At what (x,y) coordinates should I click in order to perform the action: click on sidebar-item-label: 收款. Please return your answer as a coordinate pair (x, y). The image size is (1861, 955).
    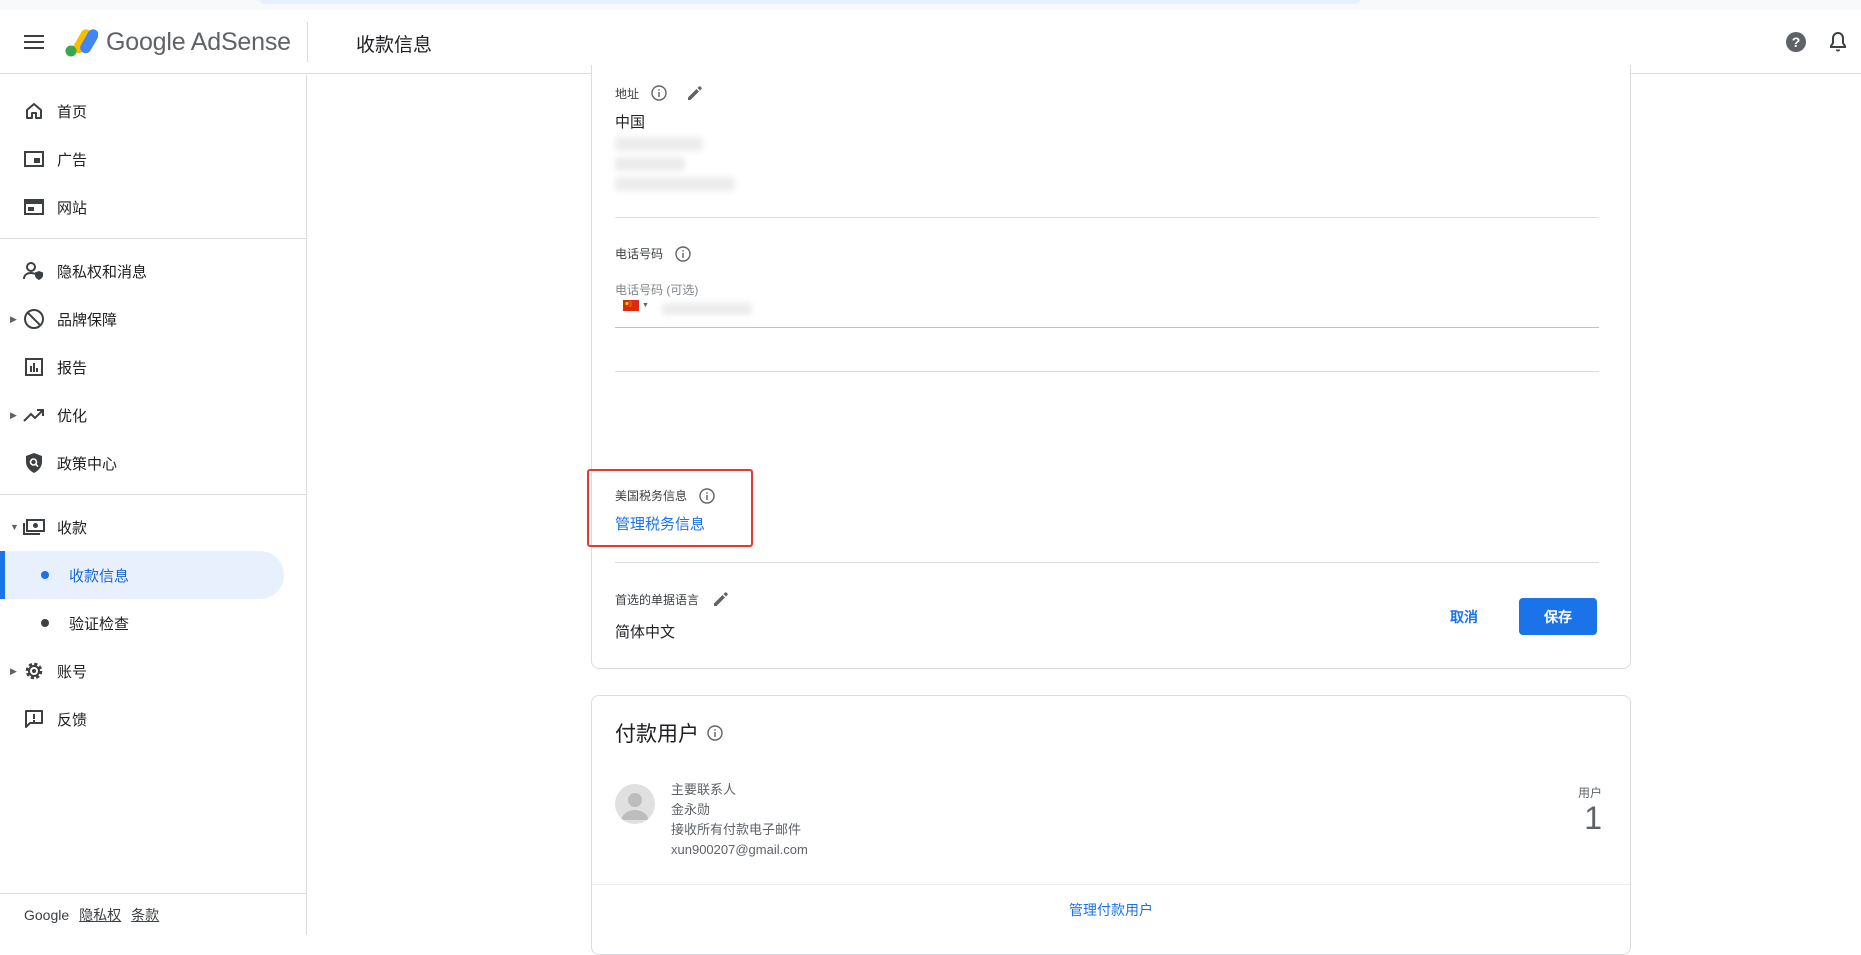
    Looking at the image, I should click on (72, 528).